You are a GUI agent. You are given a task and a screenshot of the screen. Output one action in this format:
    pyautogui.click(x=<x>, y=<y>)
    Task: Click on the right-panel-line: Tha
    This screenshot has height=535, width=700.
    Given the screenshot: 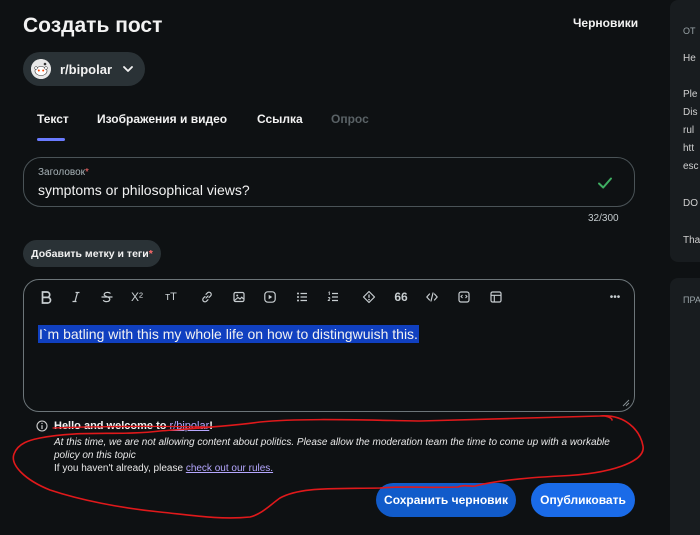 What is the action you would take?
    pyautogui.click(x=691, y=240)
    